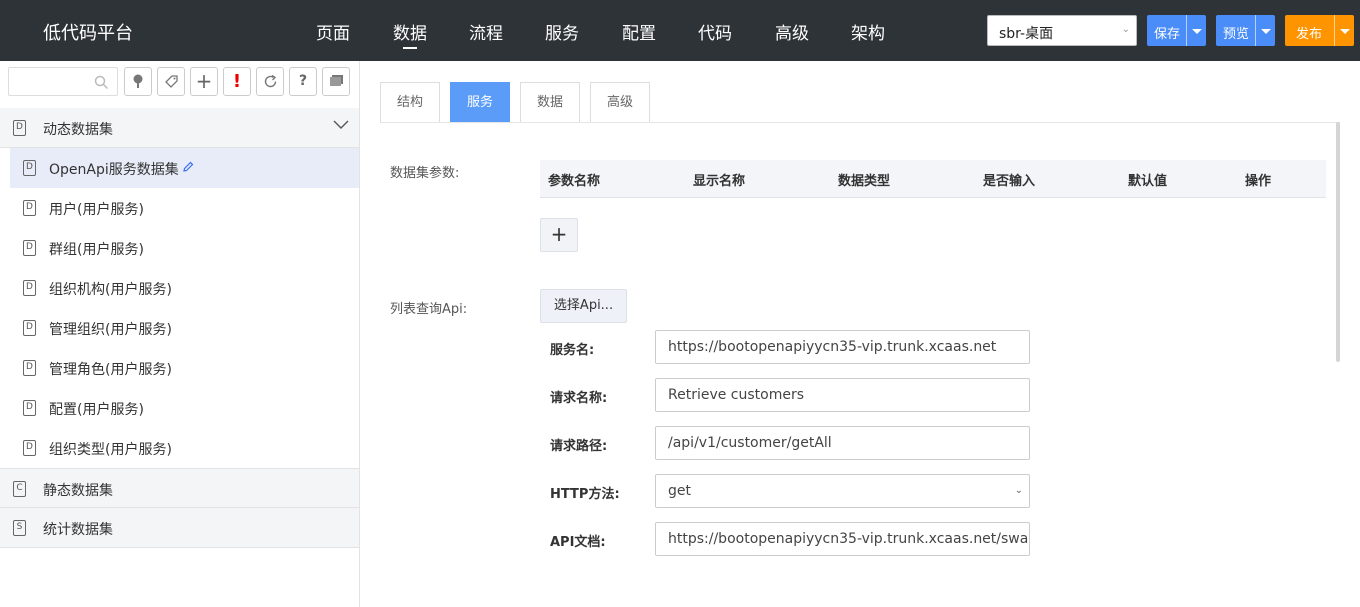  What do you see at coordinates (864, 181) in the screenshot?
I see `column-header: 数据类型` at bounding box center [864, 181].